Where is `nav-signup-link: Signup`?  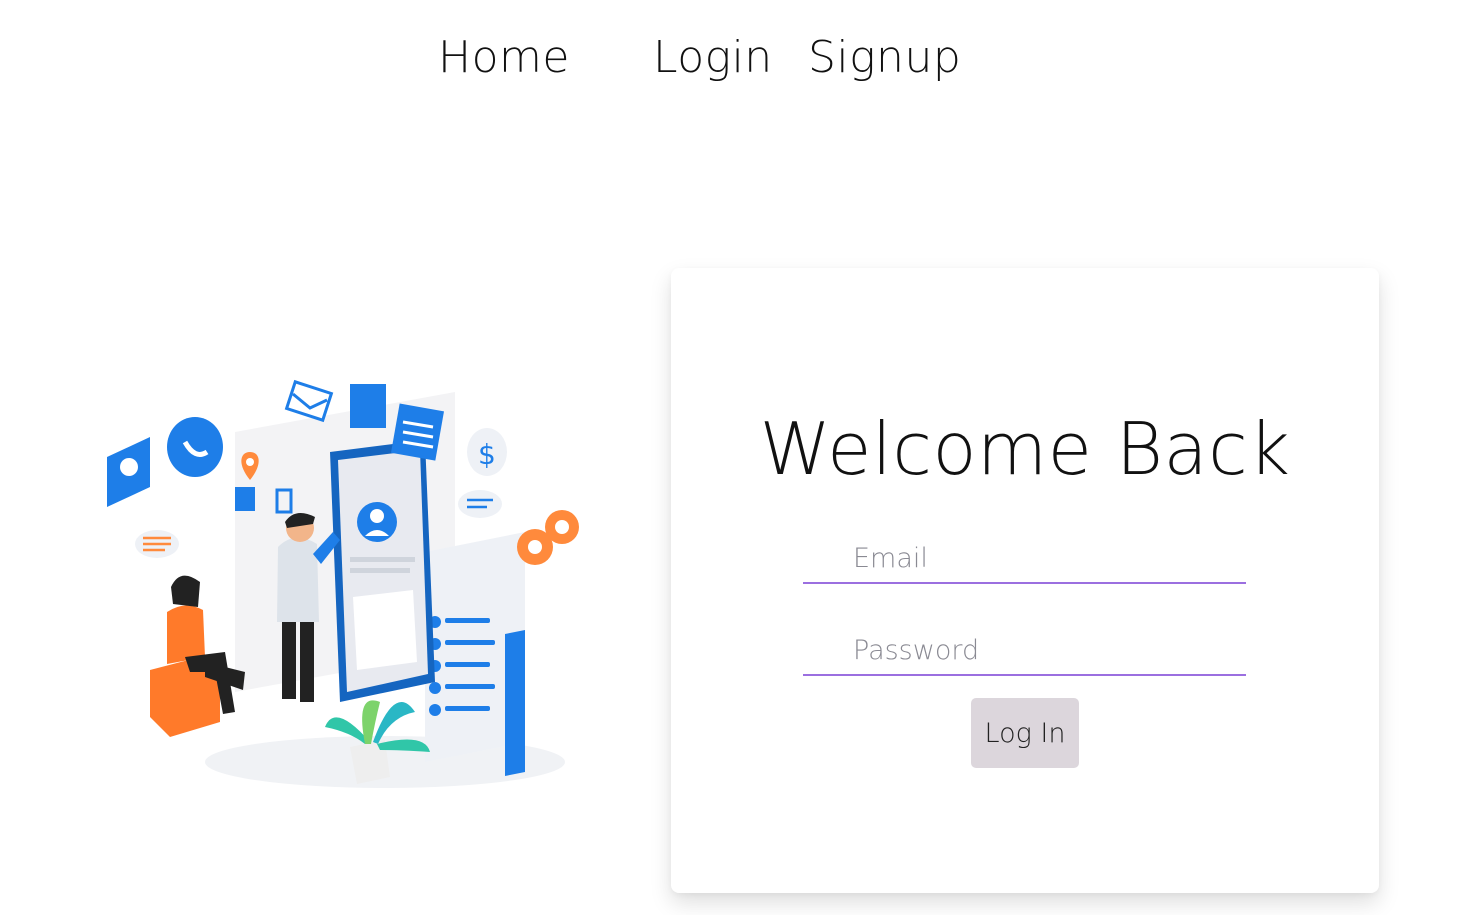 nav-signup-link: Signup is located at coordinates (884, 58).